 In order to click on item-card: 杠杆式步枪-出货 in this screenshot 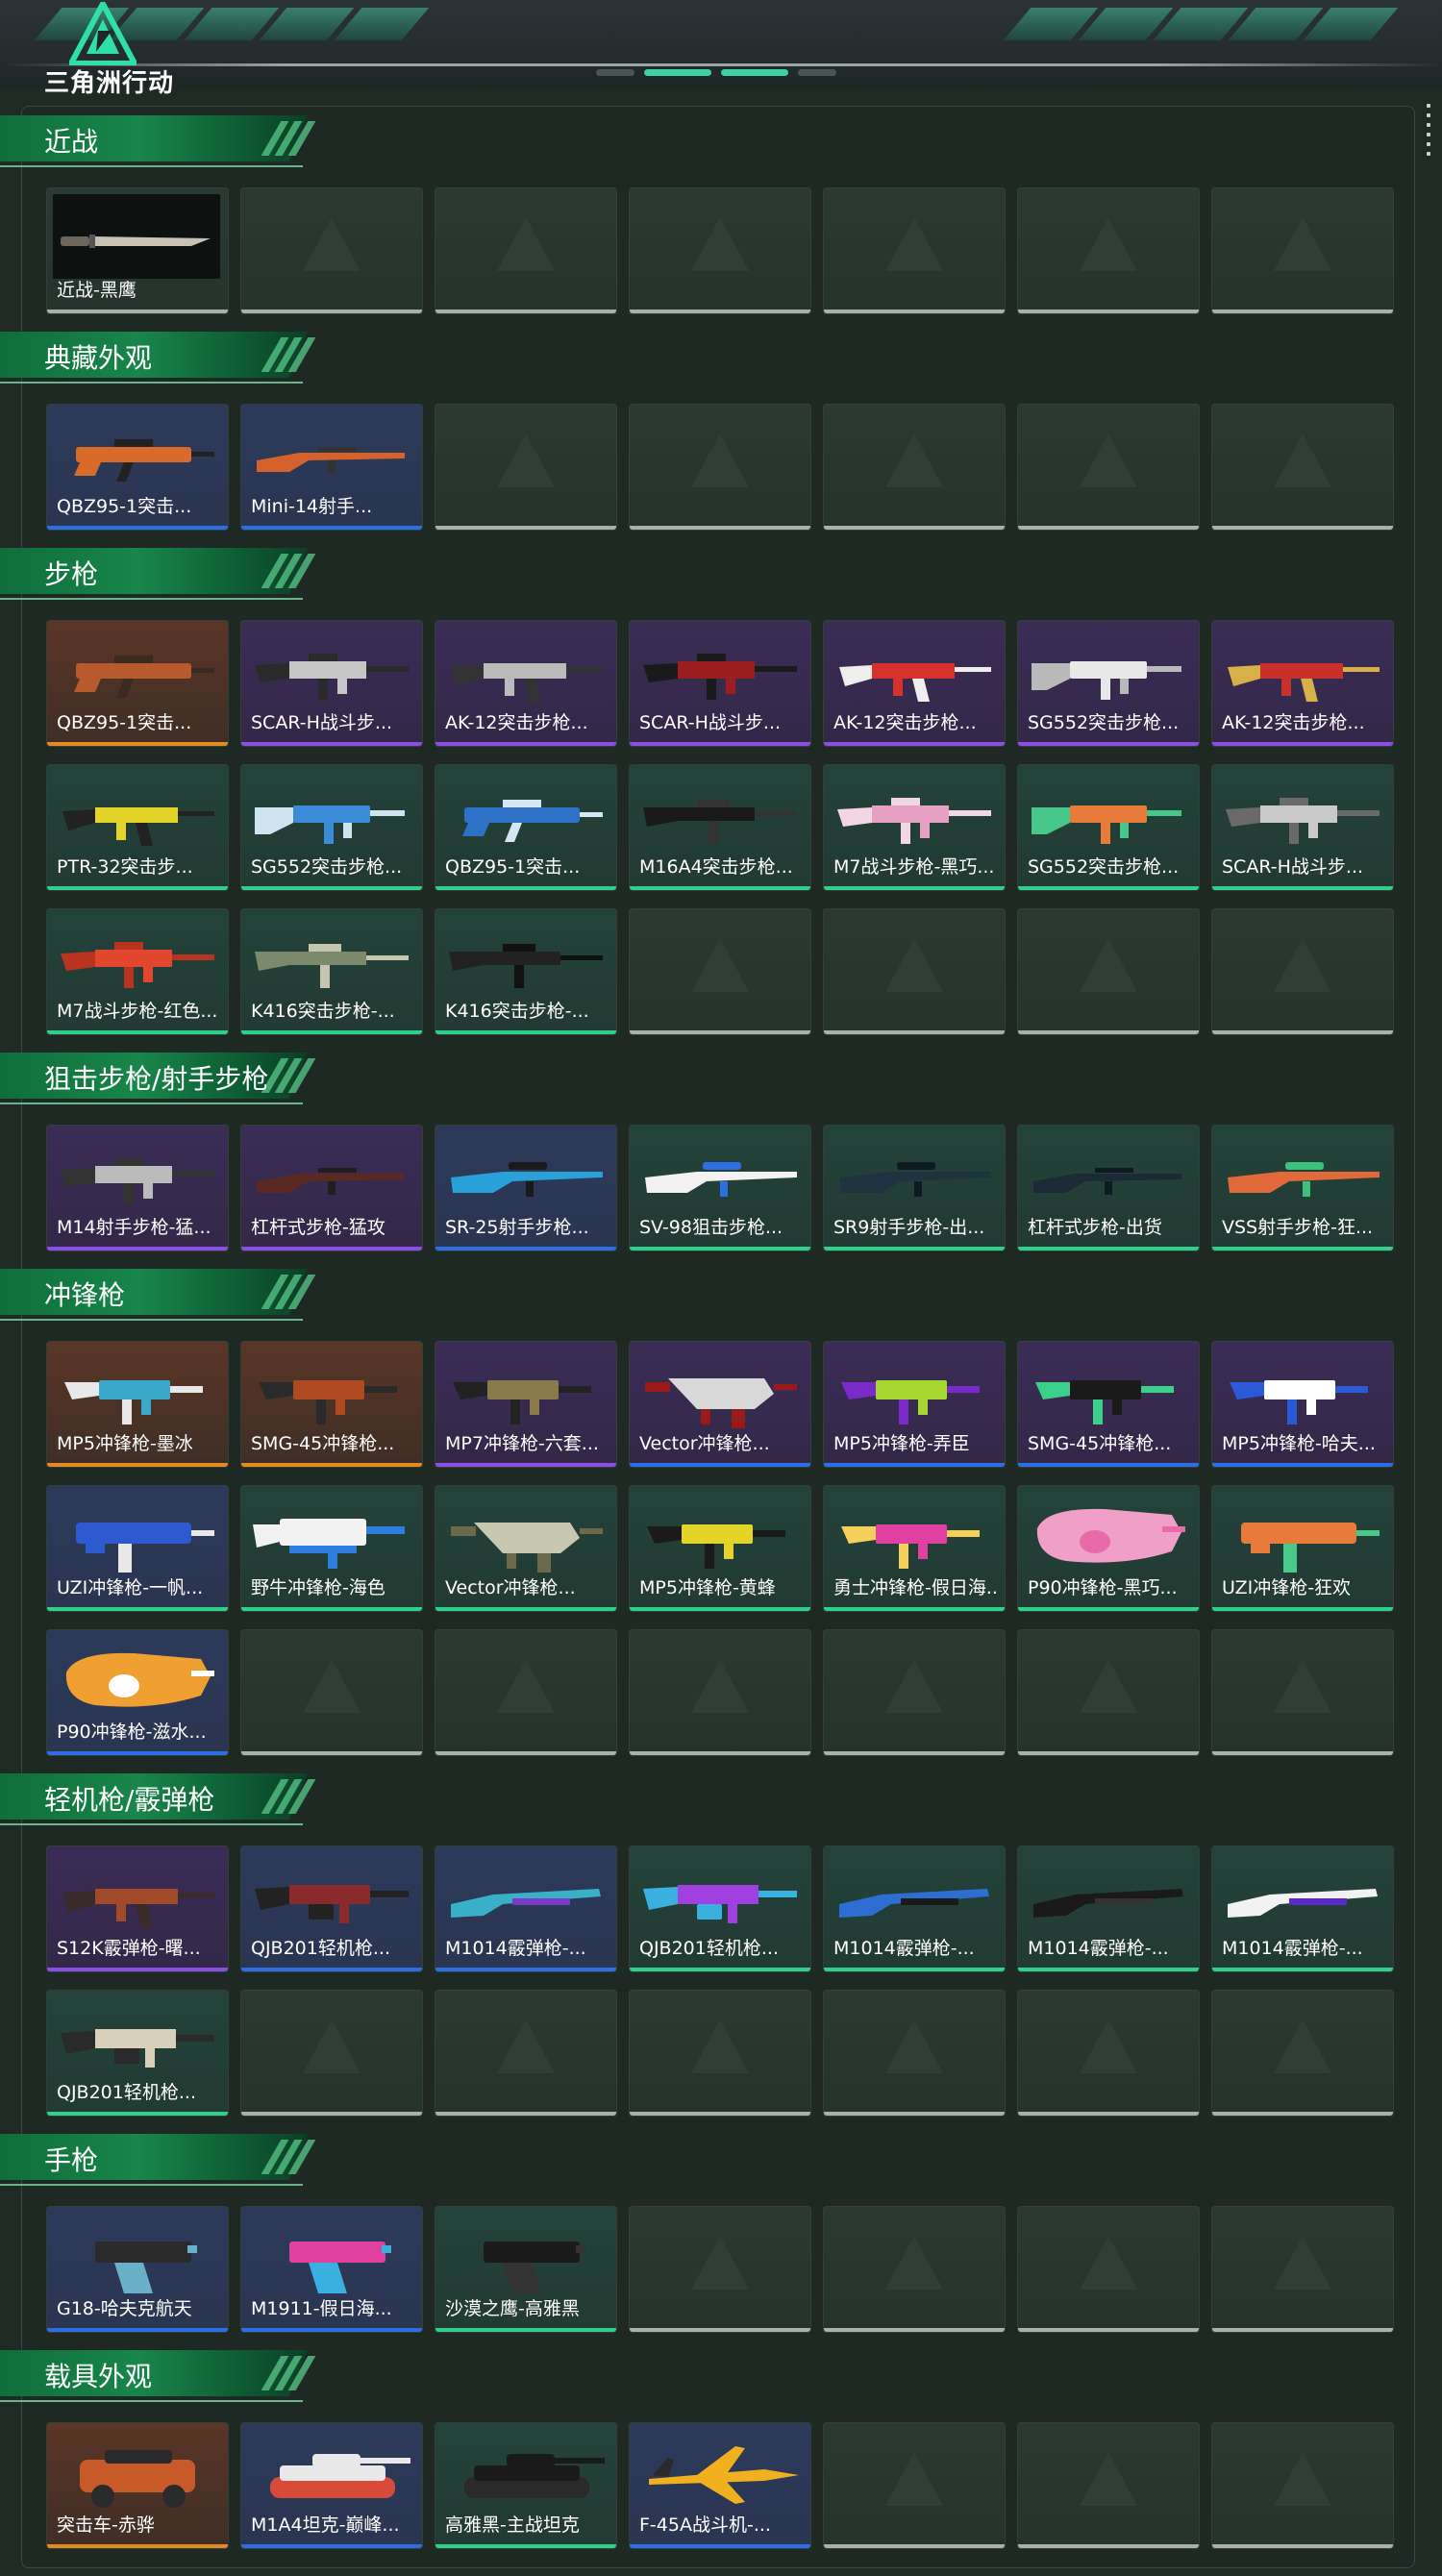, I will do `click(1108, 1188)`.